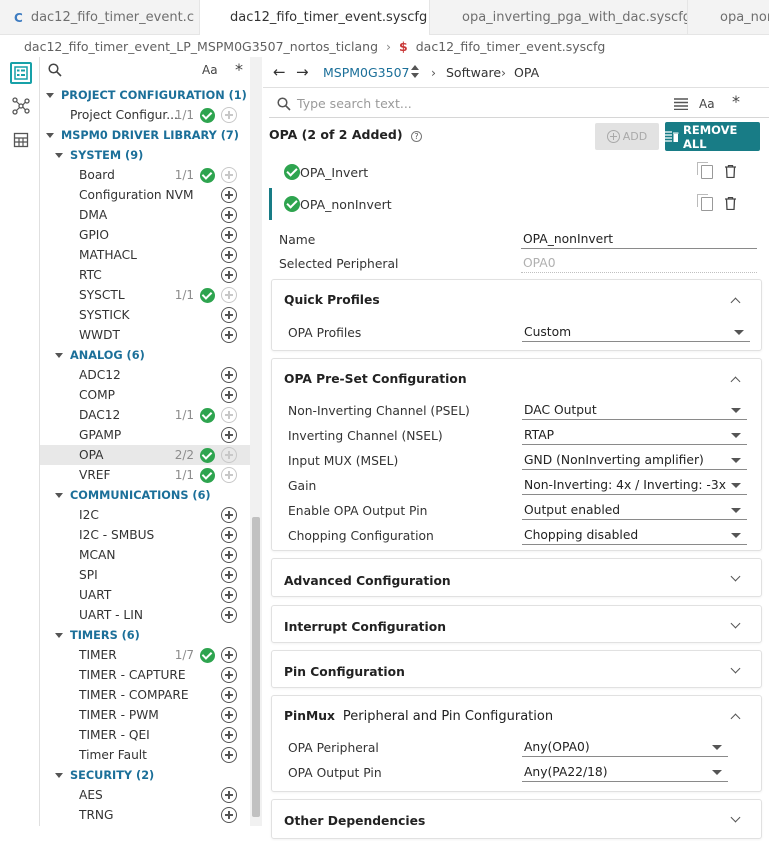  I want to click on sidebar-item: Configuration NVM, so click(145, 195).